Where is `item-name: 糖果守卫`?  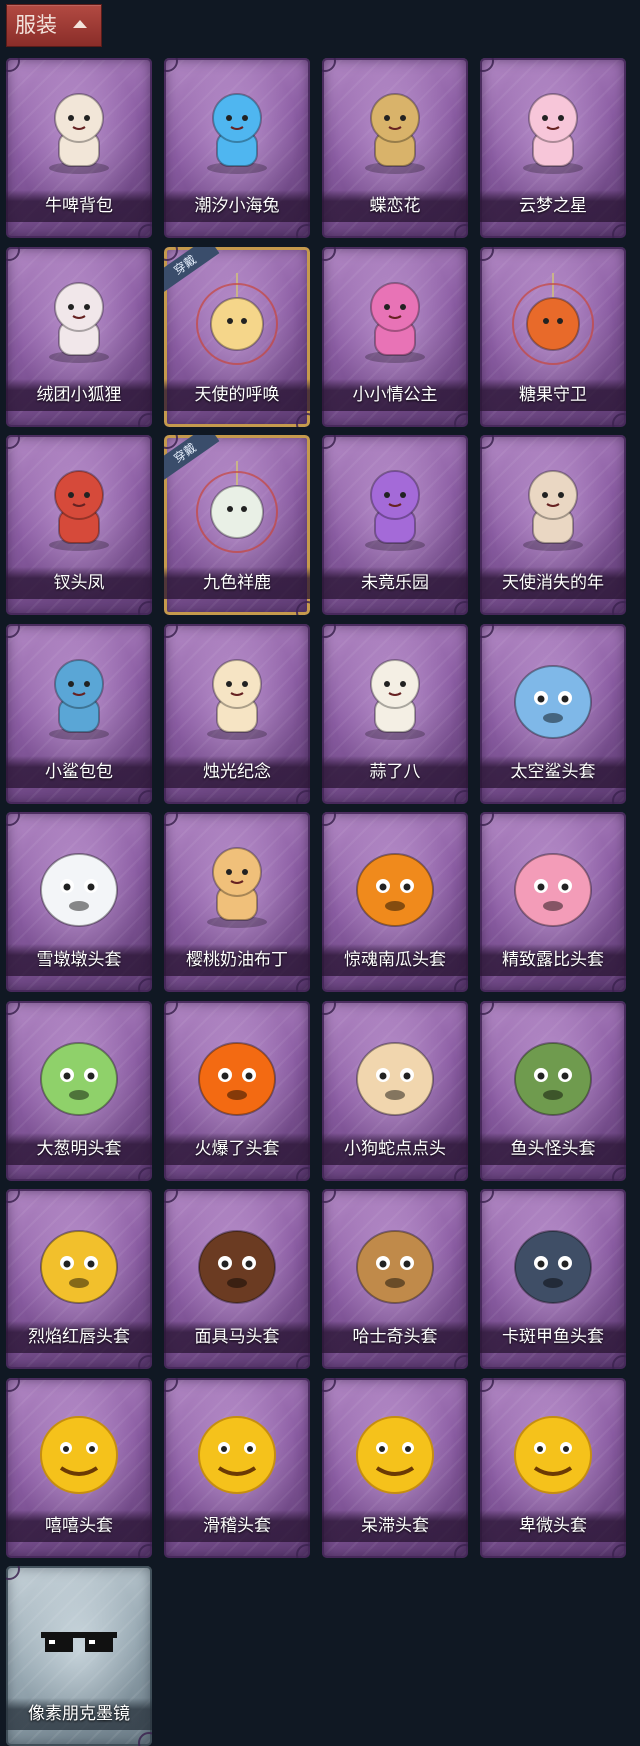 item-name: 糖果守卫 is located at coordinates (553, 395).